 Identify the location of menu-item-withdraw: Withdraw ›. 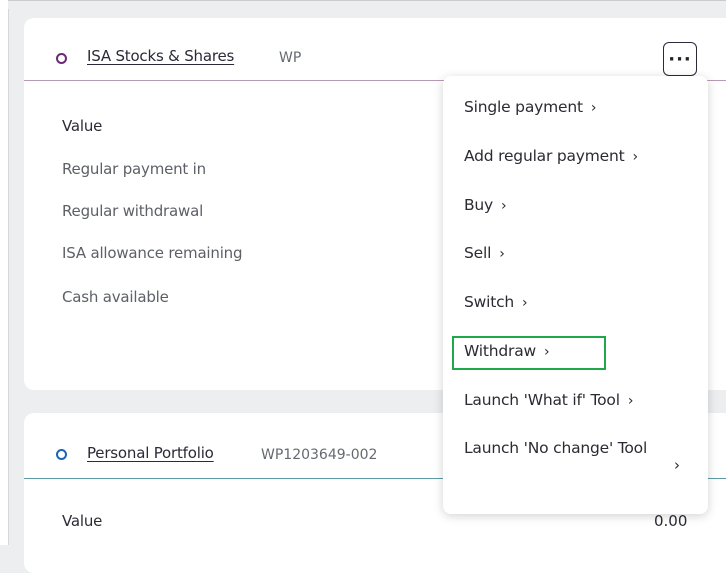
(507, 351).